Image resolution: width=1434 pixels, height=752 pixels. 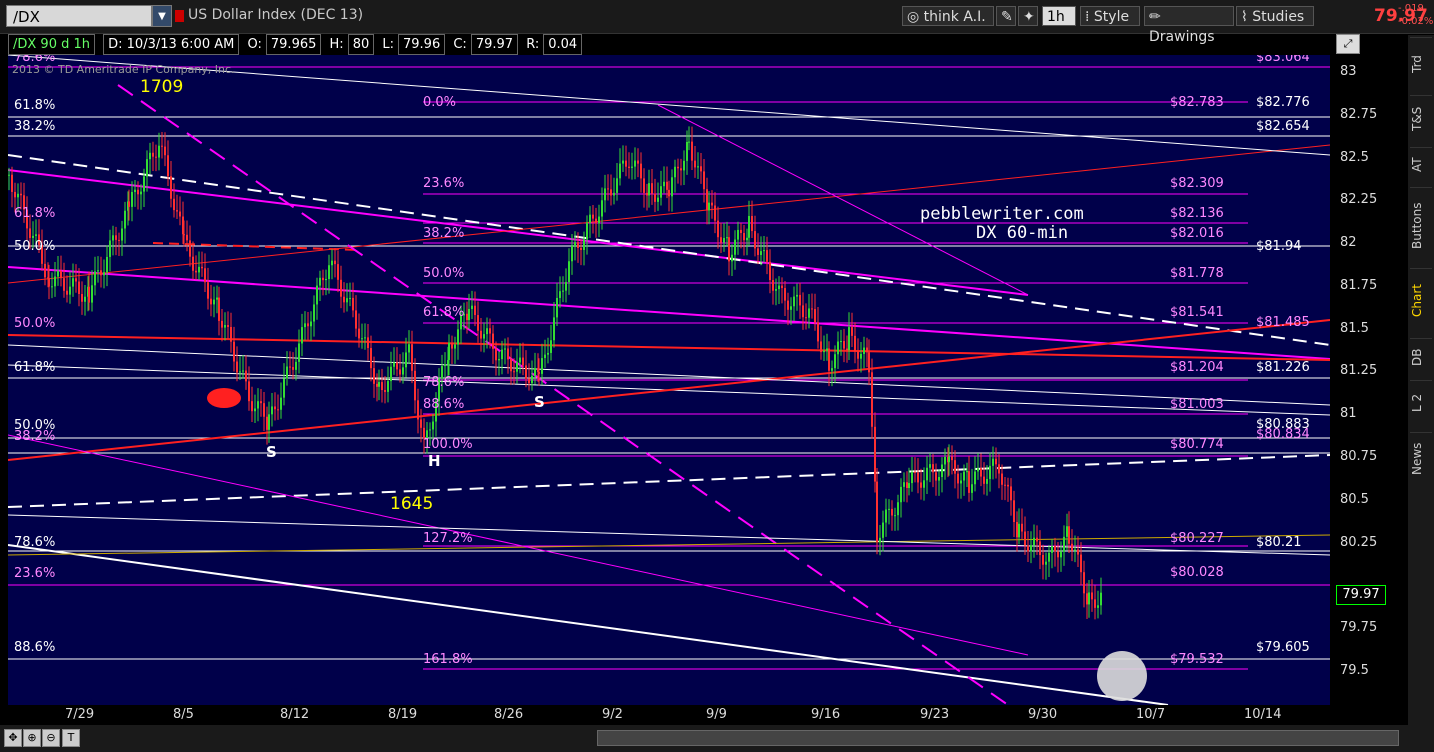 I want to click on drawings-button: ✏ Drawings, so click(x=1189, y=25).